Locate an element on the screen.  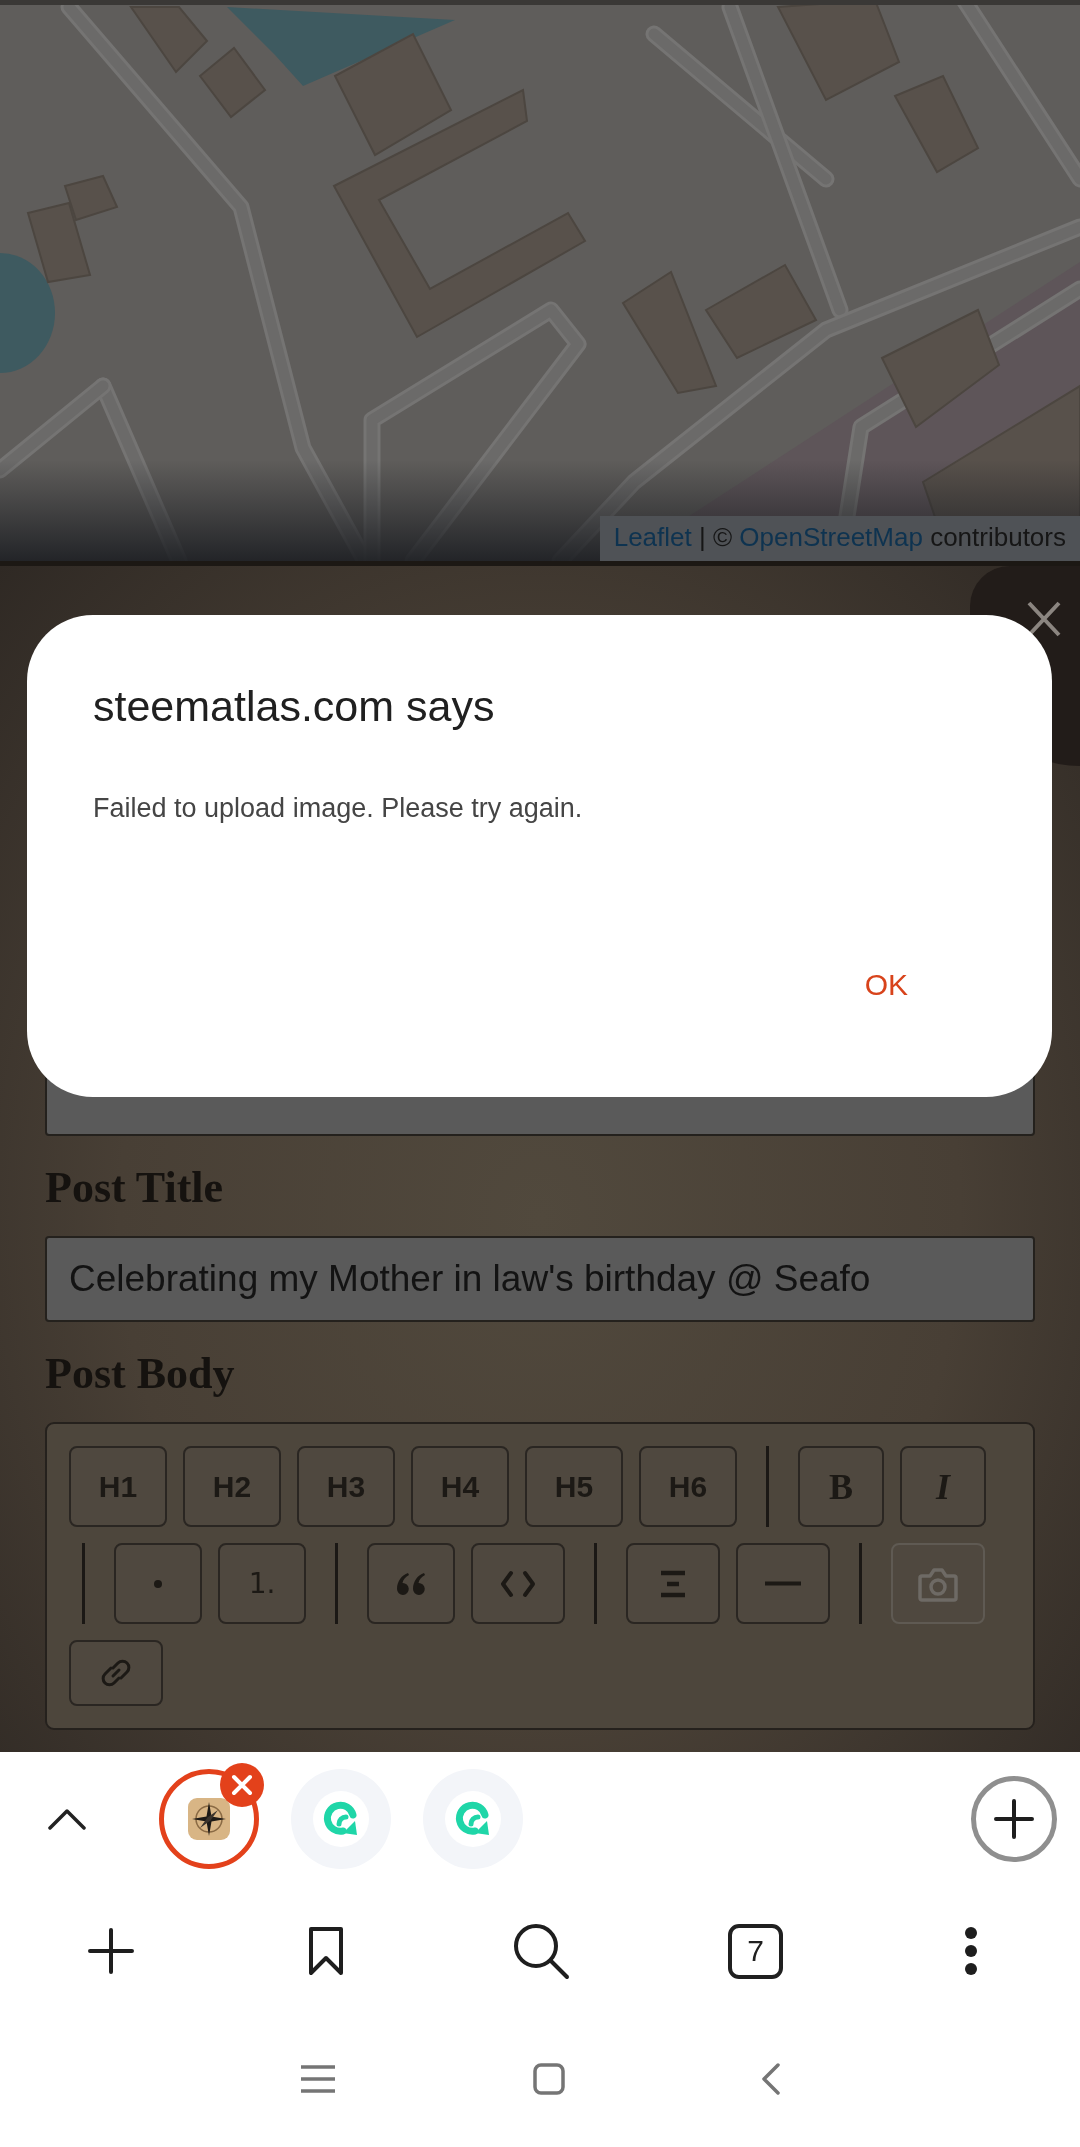
ok-button: OK is located at coordinates (886, 985).